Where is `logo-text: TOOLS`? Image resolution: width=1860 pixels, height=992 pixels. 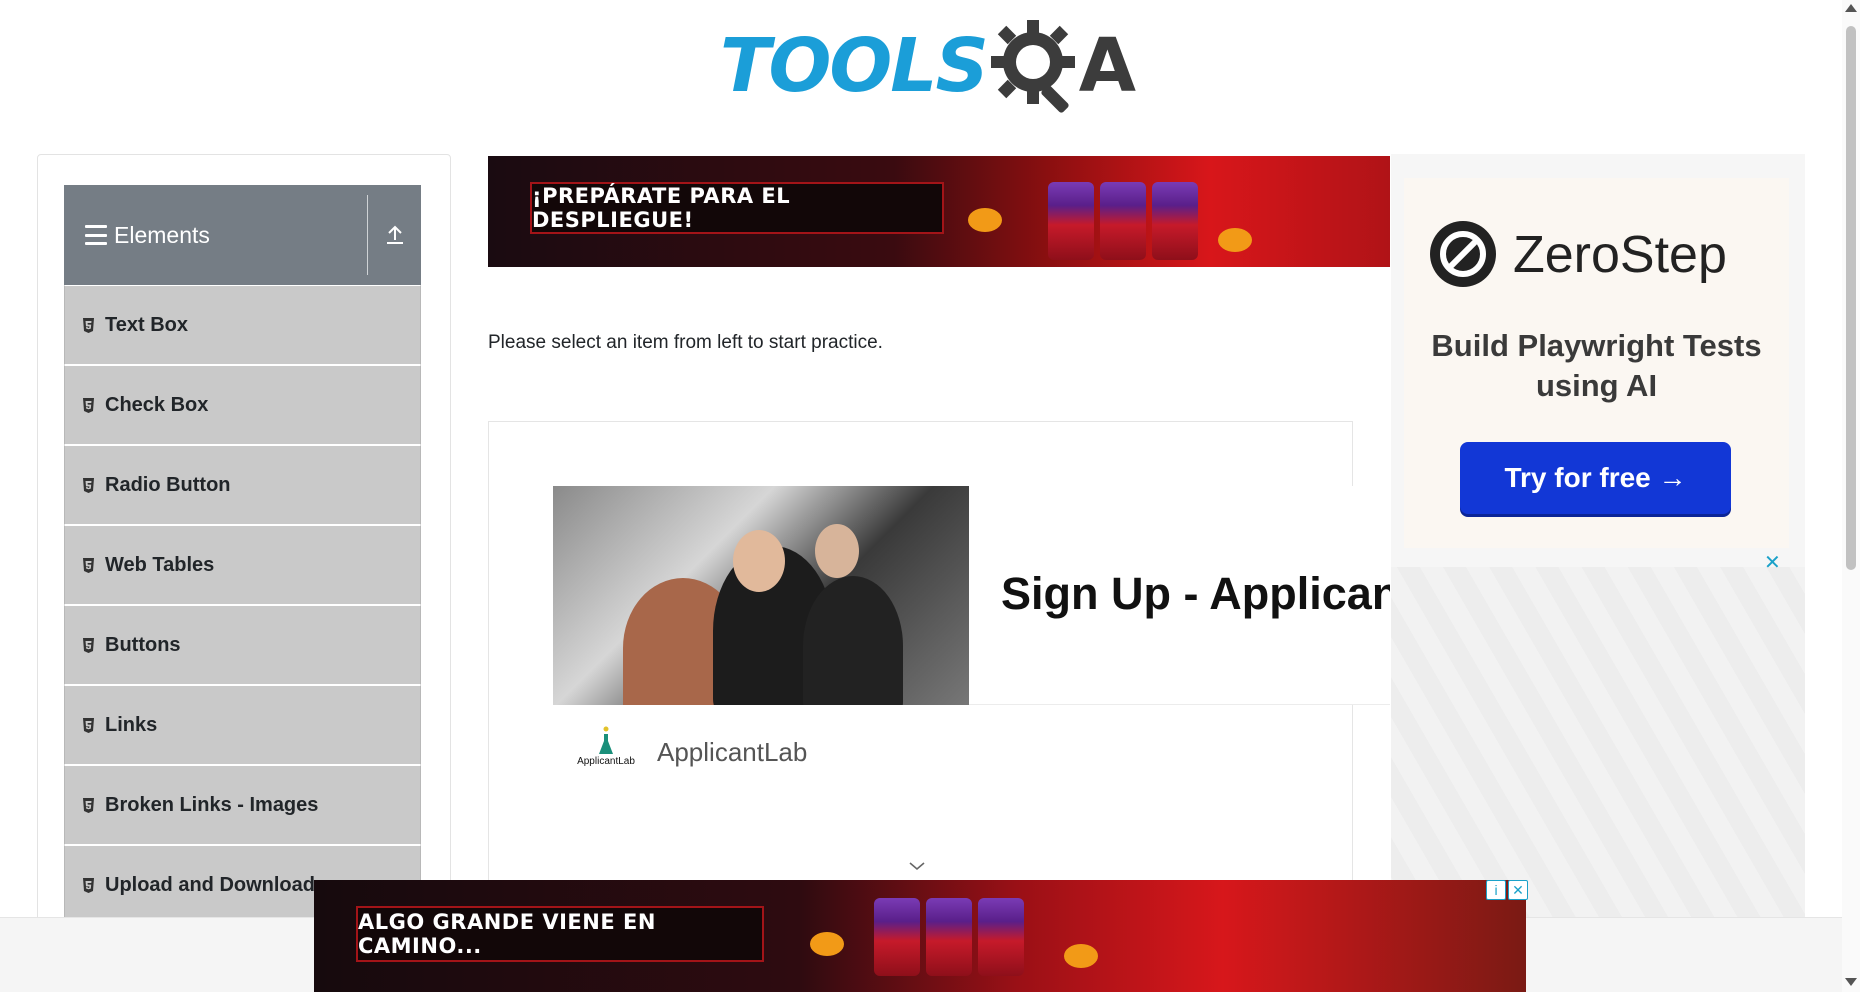
logo-text: TOOLS is located at coordinates (854, 66).